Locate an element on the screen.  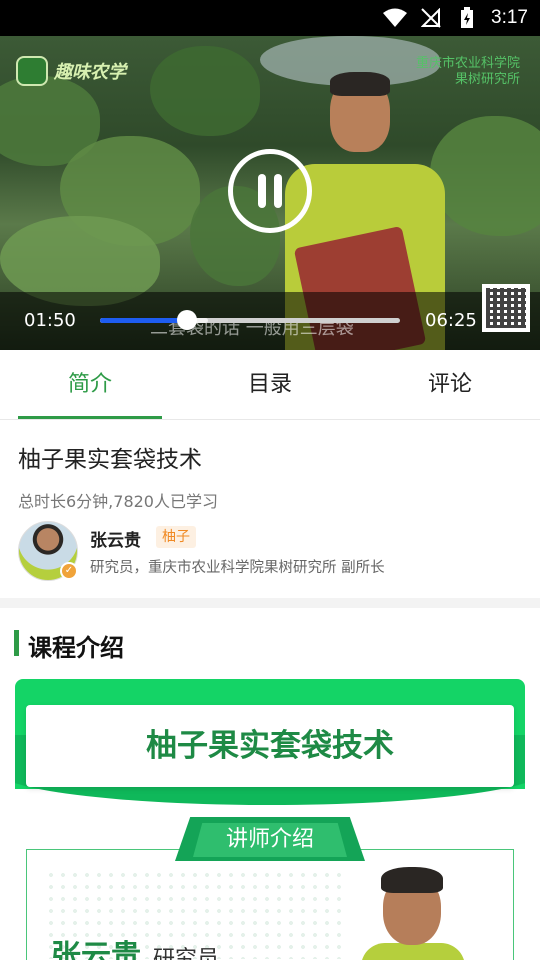
channel-logo: 趣味农学 is located at coordinates (71, 71).